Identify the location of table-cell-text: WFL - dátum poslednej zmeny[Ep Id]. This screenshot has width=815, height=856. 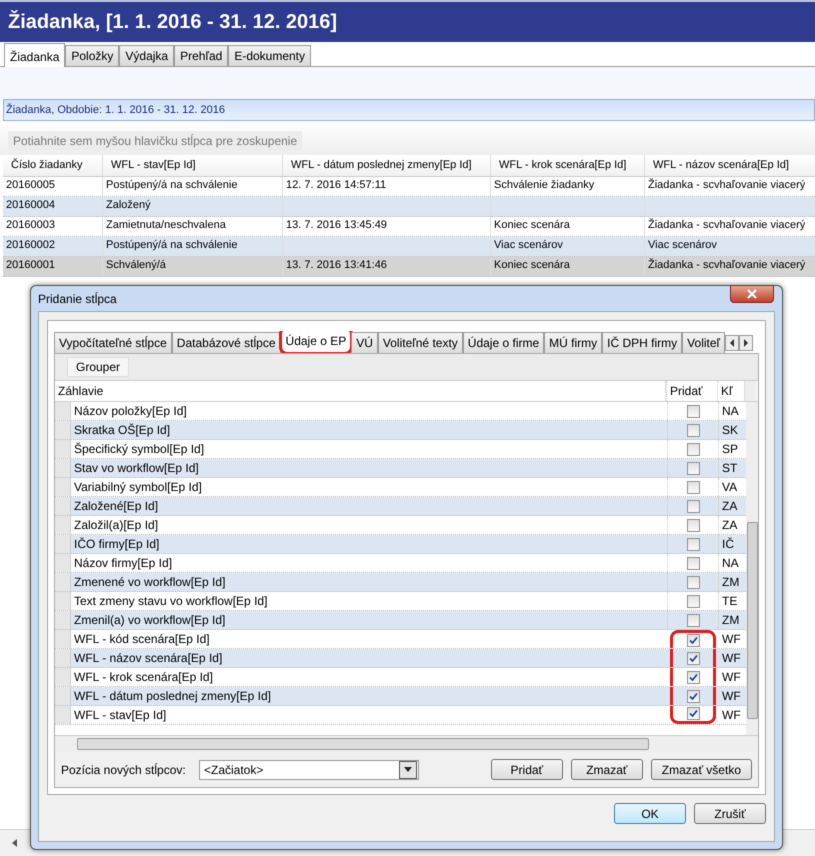
(172, 696).